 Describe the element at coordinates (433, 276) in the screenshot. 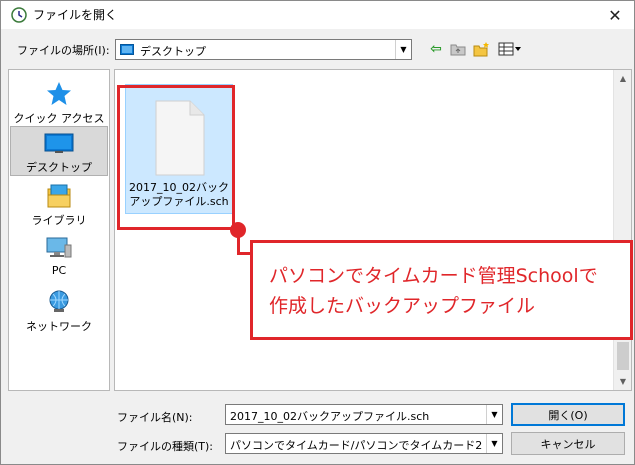

I see `annotation-line-1: パソコンでタイムカード管理Schoolで` at that location.